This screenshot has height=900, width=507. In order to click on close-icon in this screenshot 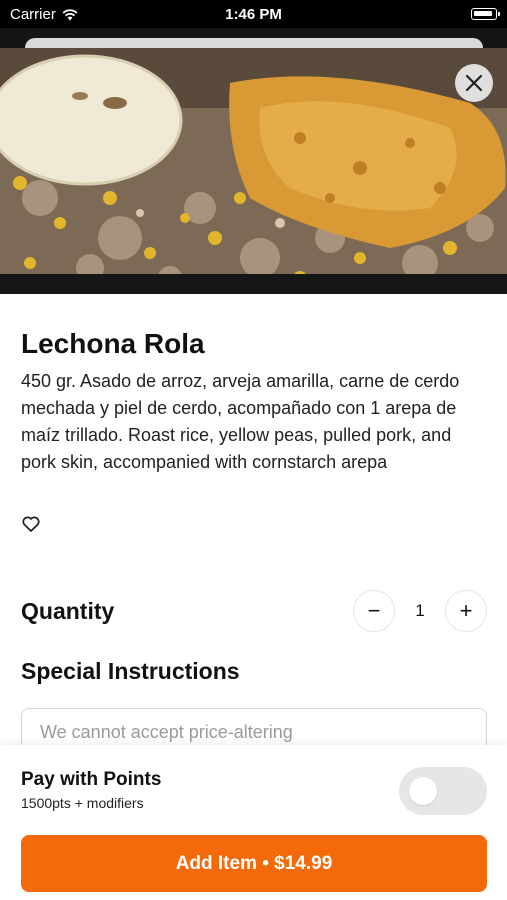, I will do `click(474, 83)`.